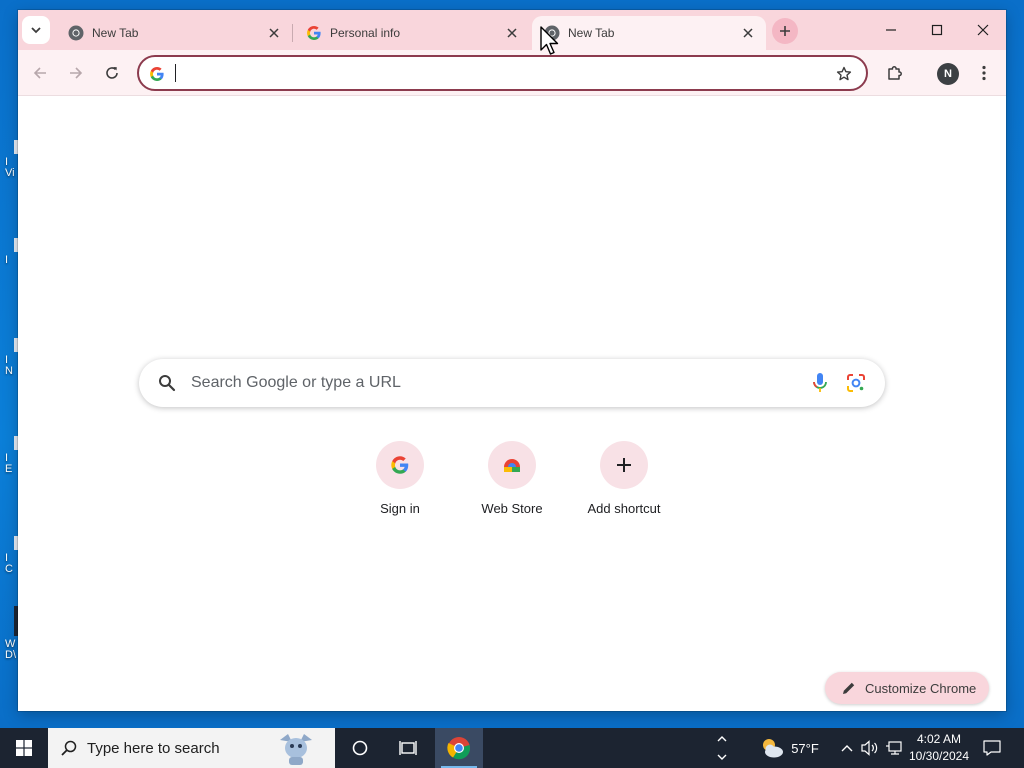  I want to click on ntp-search-input, so click(491, 383).